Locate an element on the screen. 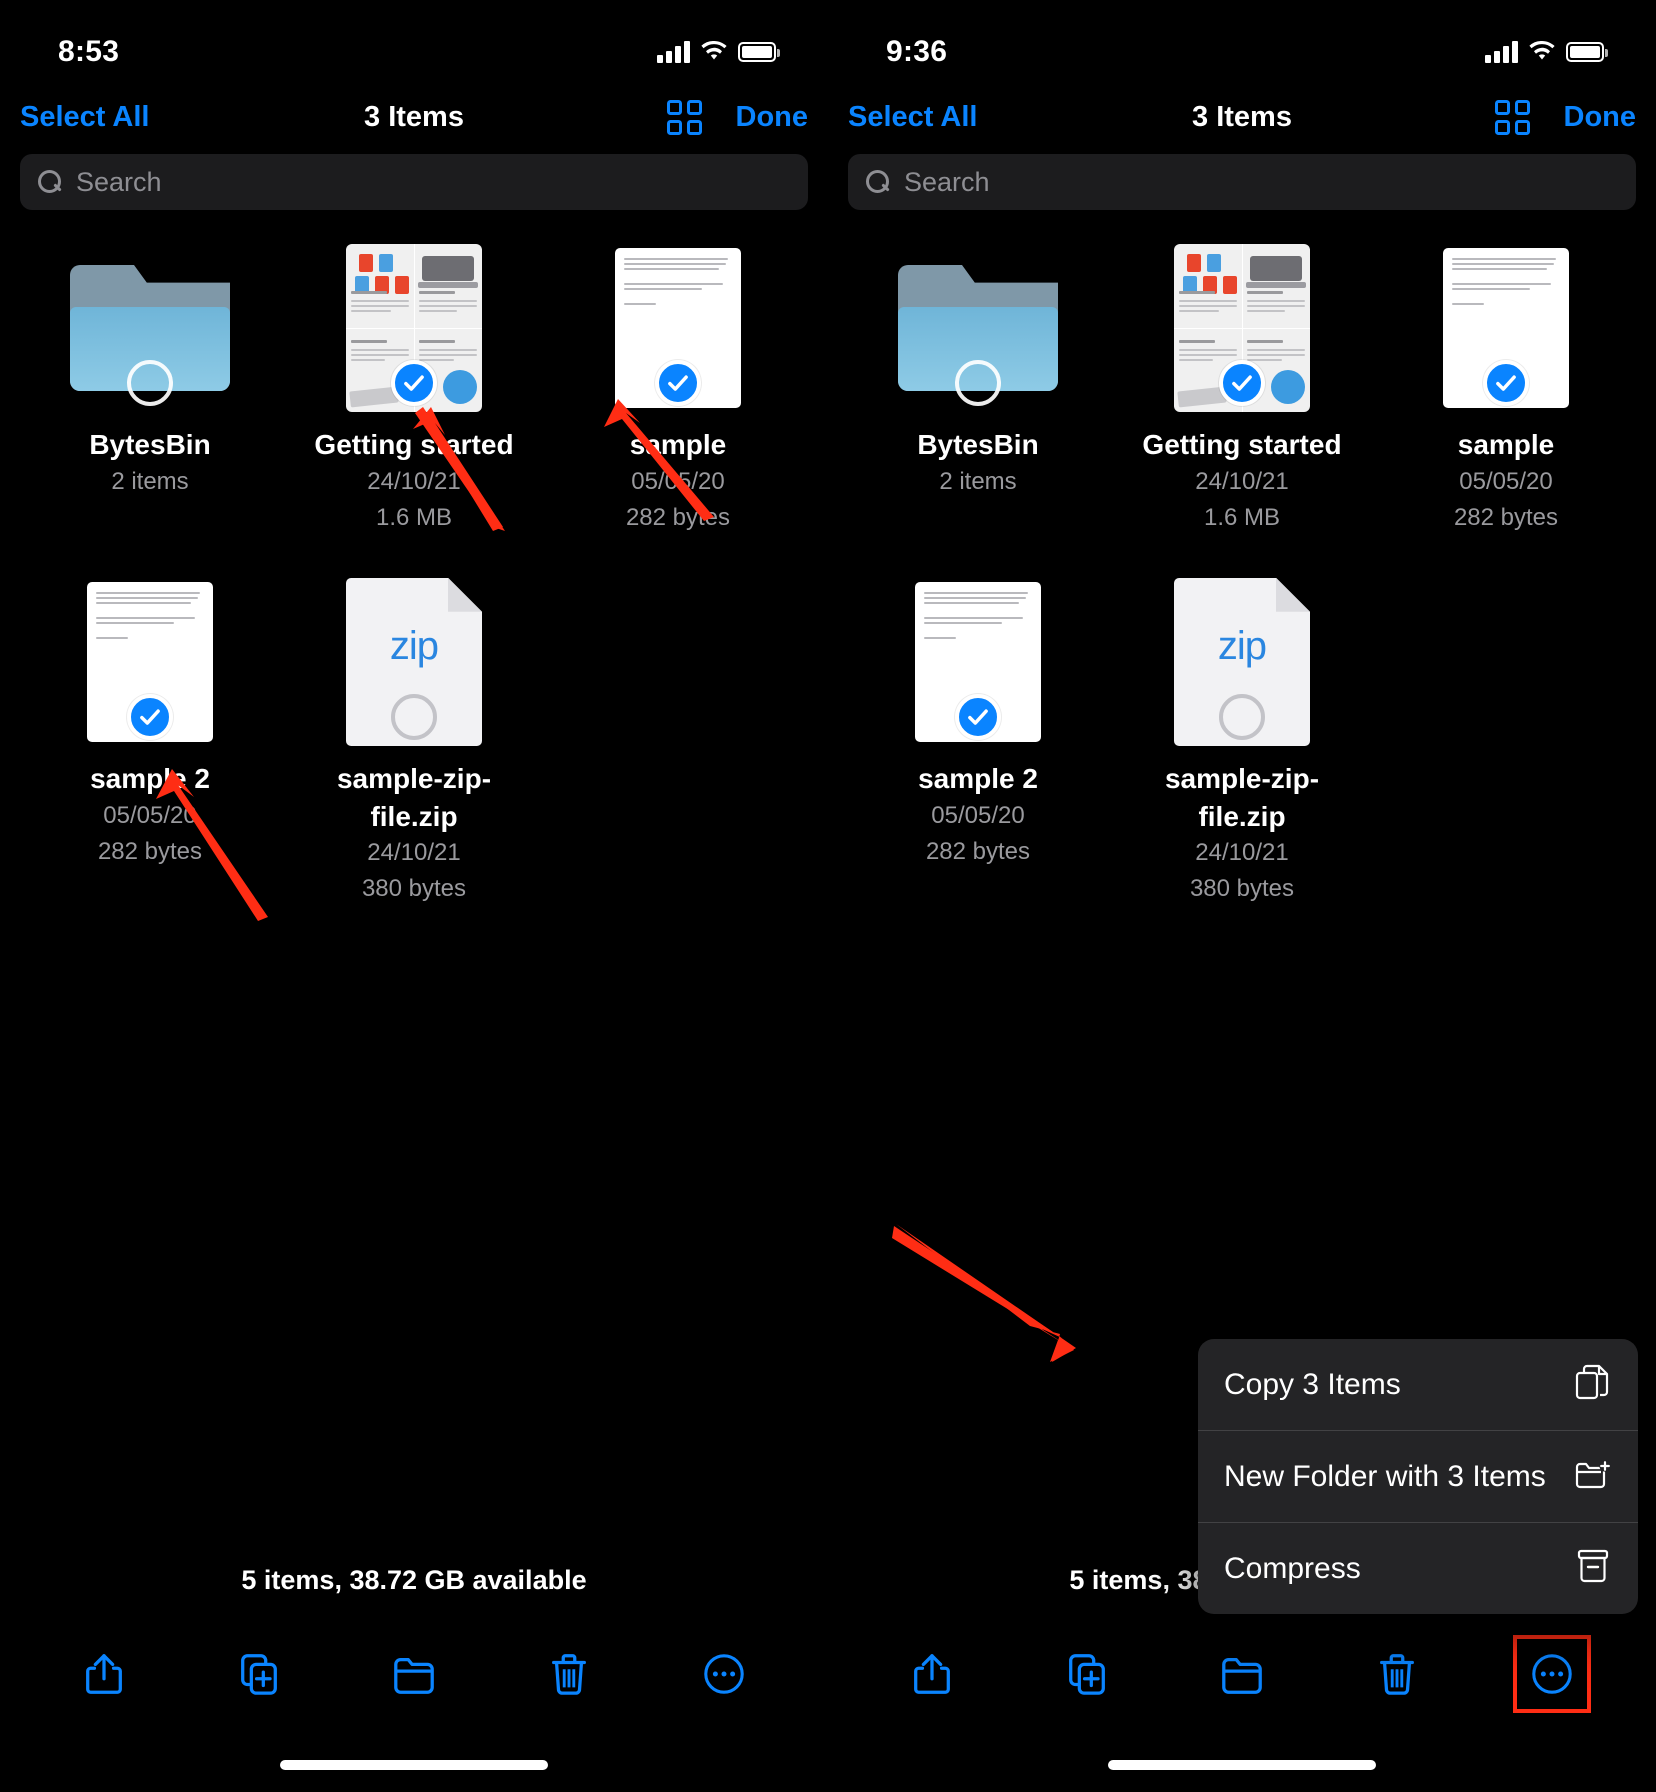 This screenshot has height=1792, width=1656. file-size: 1.6 MB is located at coordinates (1242, 517).